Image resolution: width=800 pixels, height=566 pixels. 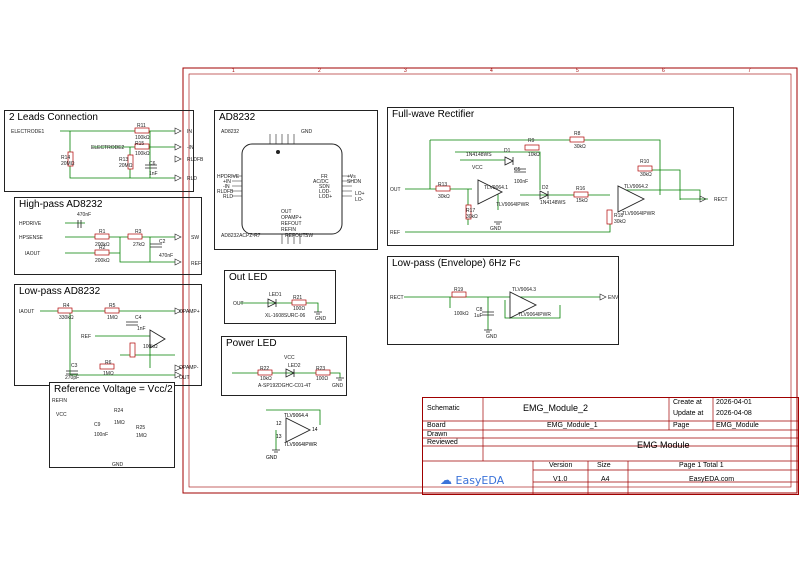 I want to click on net-label: HPSENSE, so click(x=31, y=238).